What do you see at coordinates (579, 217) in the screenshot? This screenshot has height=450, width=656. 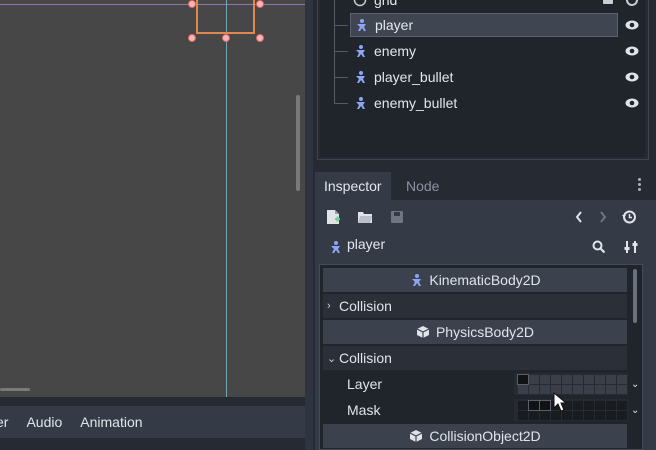 I see `back-icon` at bounding box center [579, 217].